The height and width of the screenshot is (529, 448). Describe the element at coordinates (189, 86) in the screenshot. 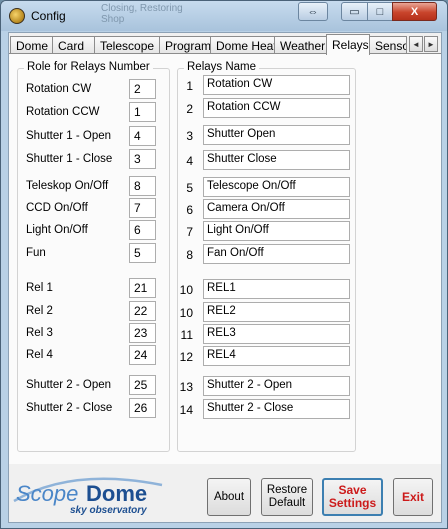

I see `relay-number: 1` at that location.